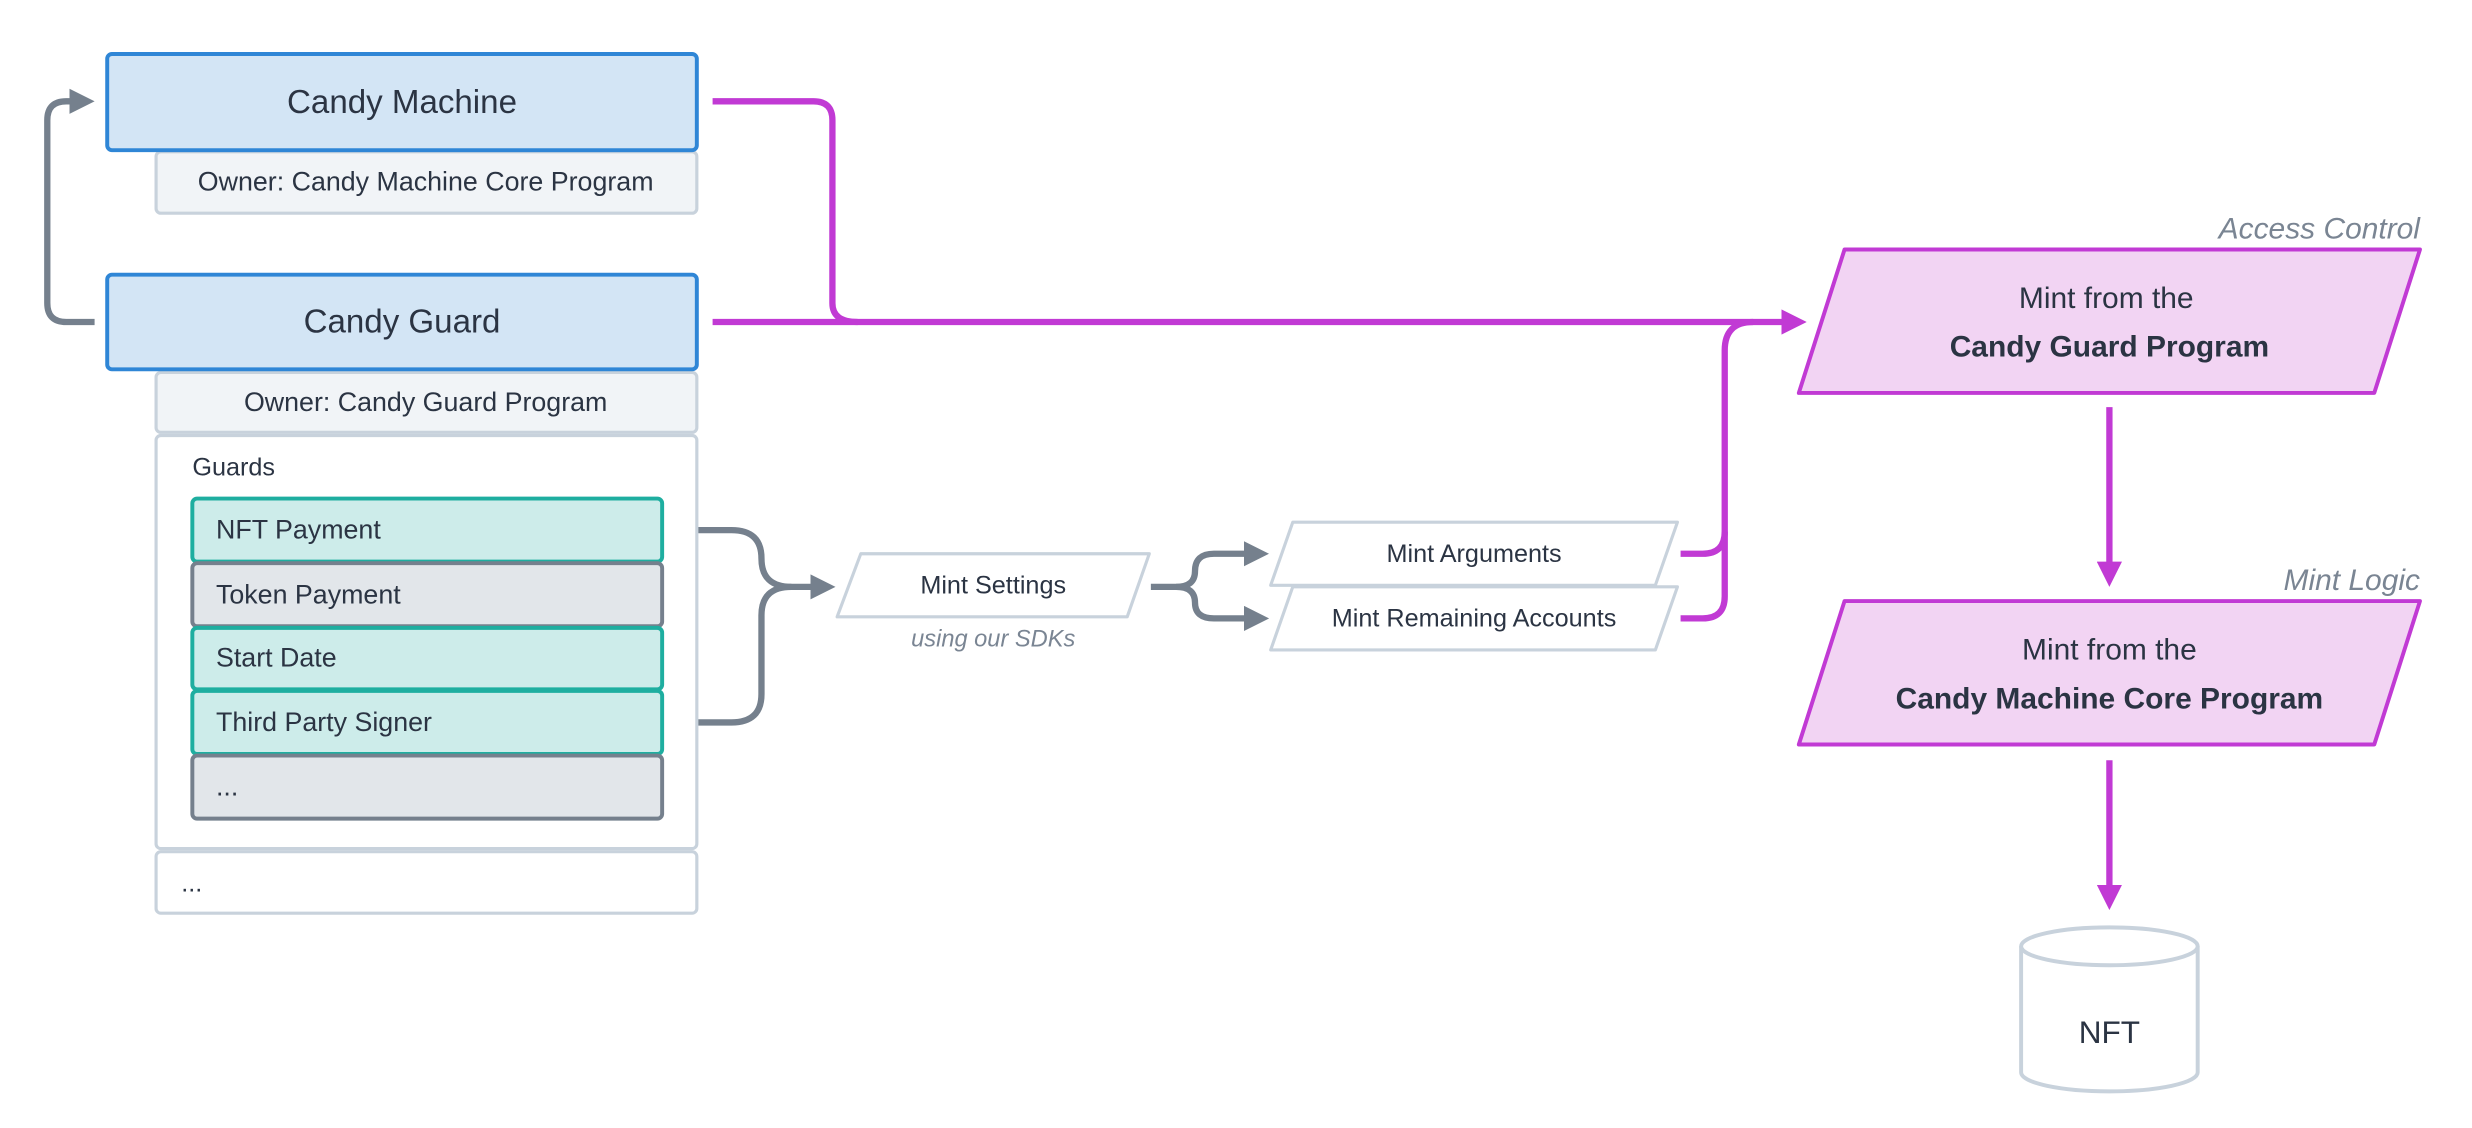 This screenshot has width=2472, height=1128. Describe the element at coordinates (425, 402) in the screenshot. I see `candy-guard-owner: Owner: Candy Guard Program` at that location.